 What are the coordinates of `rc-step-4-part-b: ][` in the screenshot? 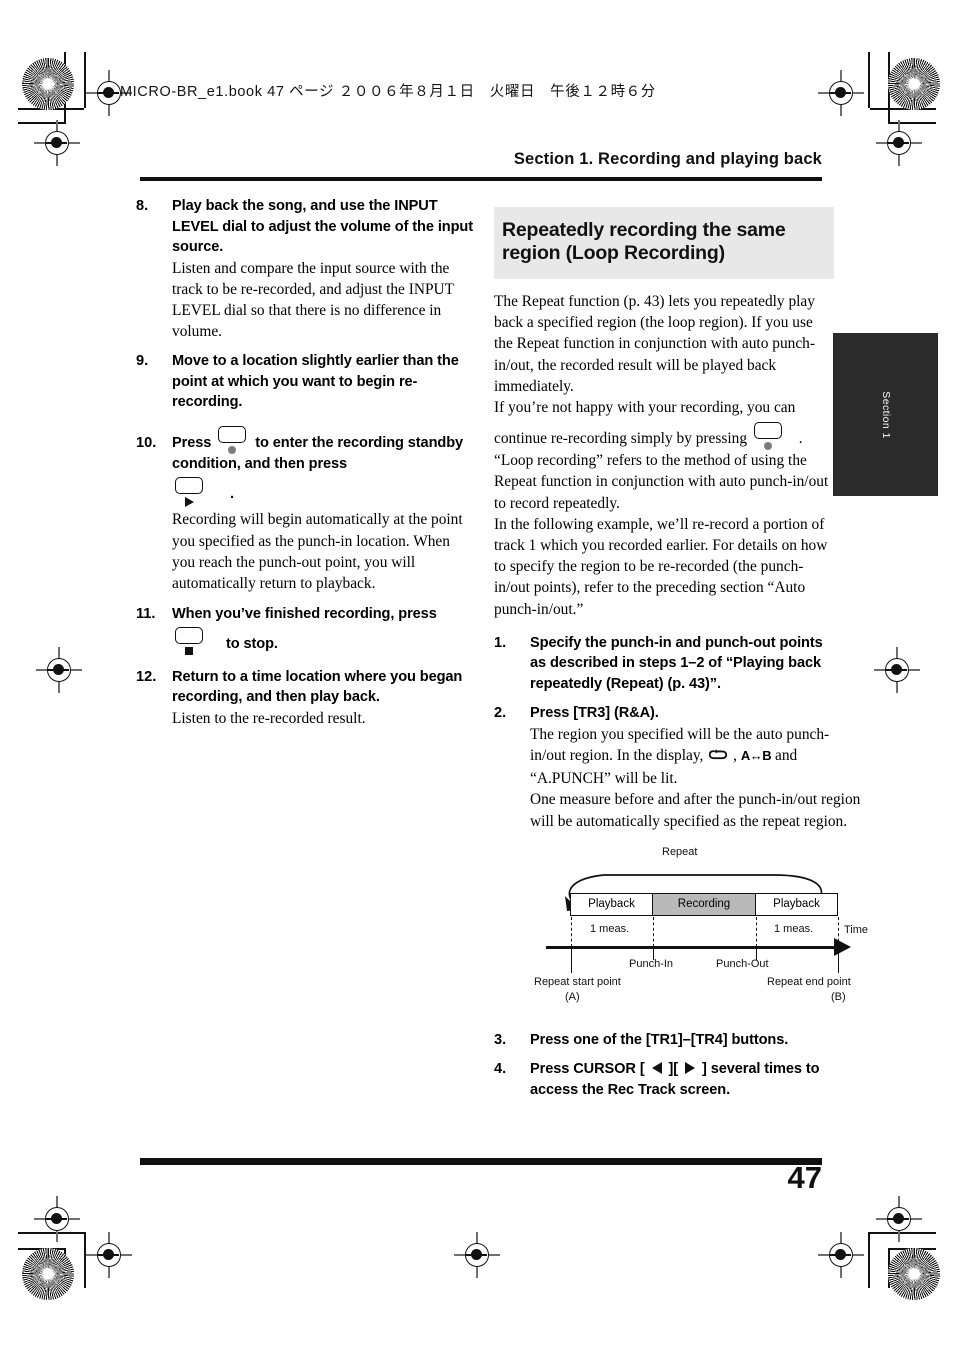 It's located at (673, 1069).